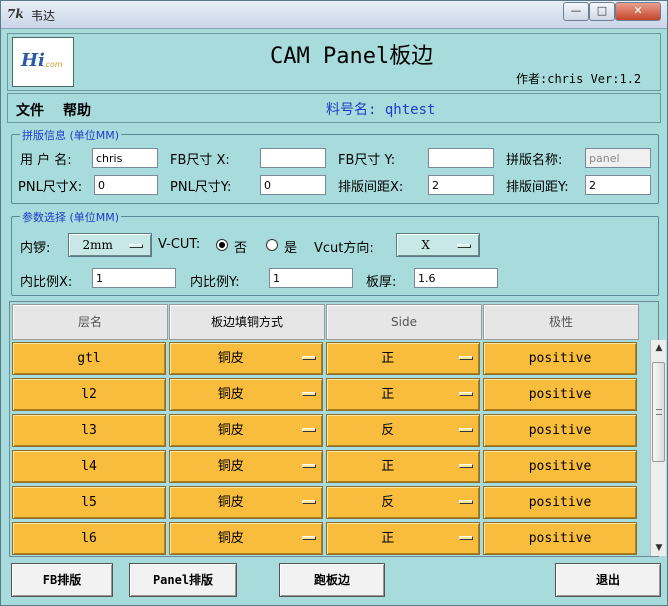 Image resolution: width=668 pixels, height=606 pixels. I want to click on vcut-yes-label: 是, so click(291, 248).